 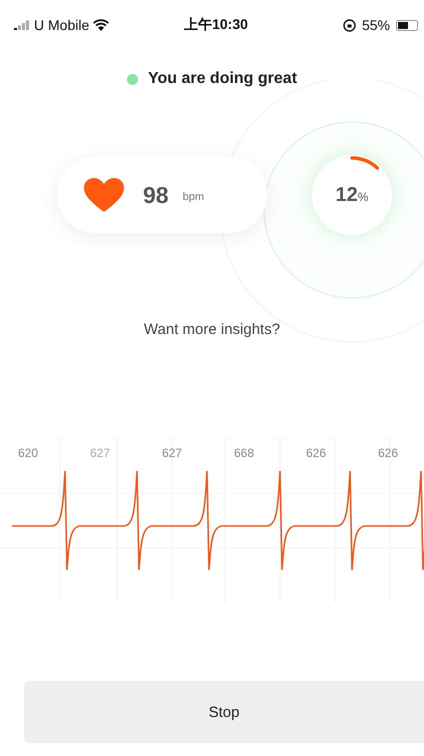 I want to click on battery-percent: 55%, so click(x=376, y=25).